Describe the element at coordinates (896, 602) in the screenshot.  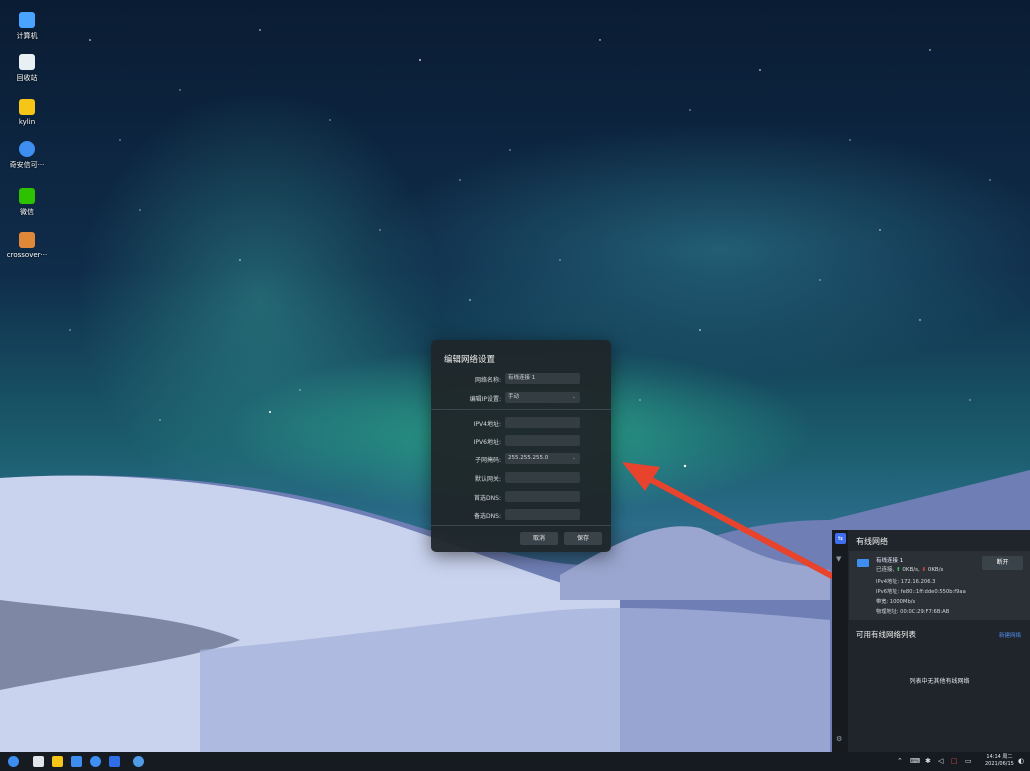
I see `bandwidth-info: 带宽: 1000Mb/s` at that location.